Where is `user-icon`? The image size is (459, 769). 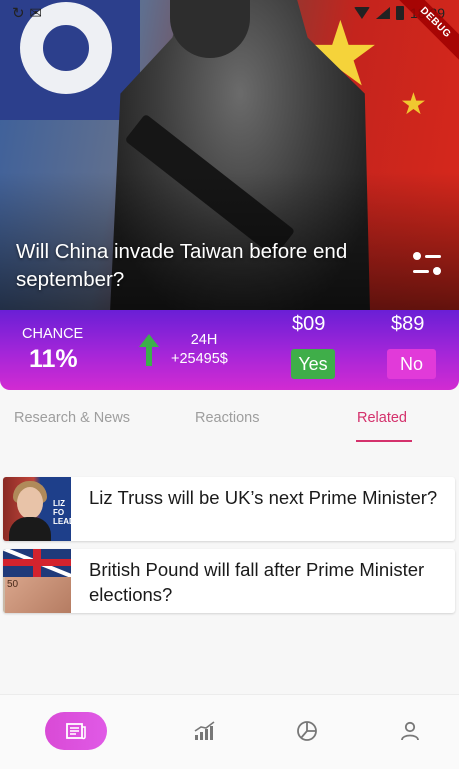
user-icon is located at coordinates (410, 731).